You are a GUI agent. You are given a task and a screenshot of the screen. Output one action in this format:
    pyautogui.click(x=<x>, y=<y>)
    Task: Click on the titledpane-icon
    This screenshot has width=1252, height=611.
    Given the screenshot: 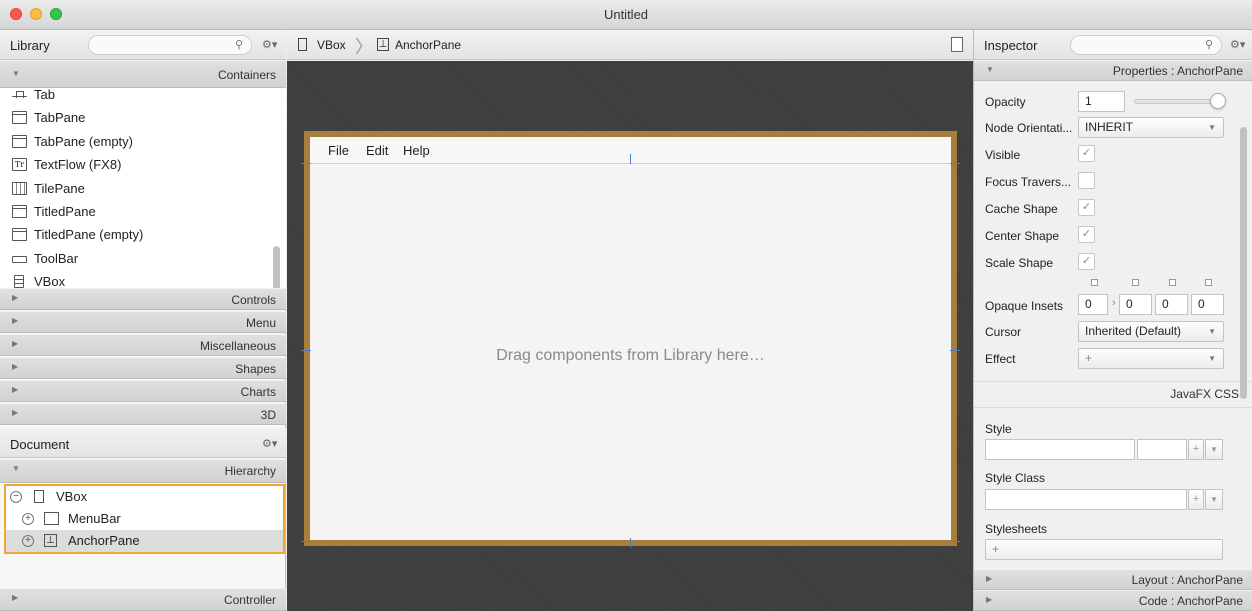 What is the action you would take?
    pyautogui.click(x=19, y=211)
    